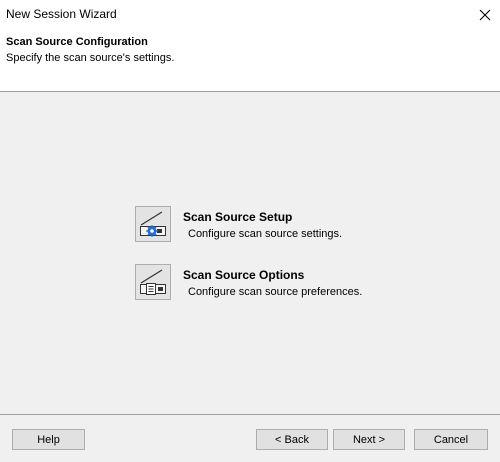  Describe the element at coordinates (244, 275) in the screenshot. I see `option-title: Scan Source Options` at that location.